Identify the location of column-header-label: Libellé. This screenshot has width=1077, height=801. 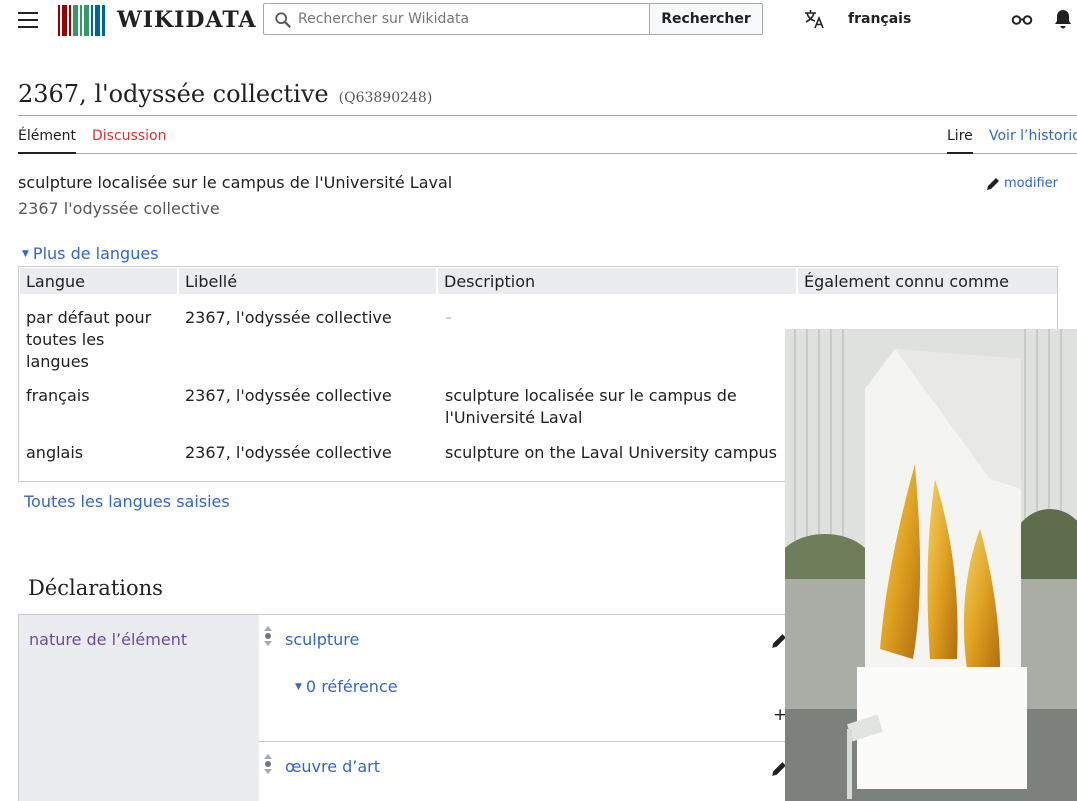
(307, 281).